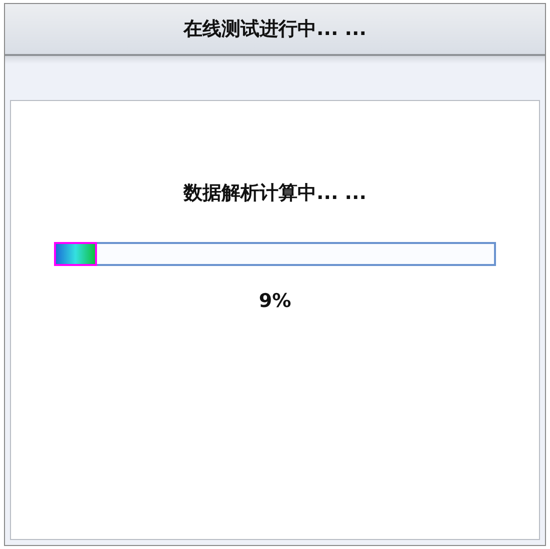  I want to click on progress-percent: 9%, so click(275, 301).